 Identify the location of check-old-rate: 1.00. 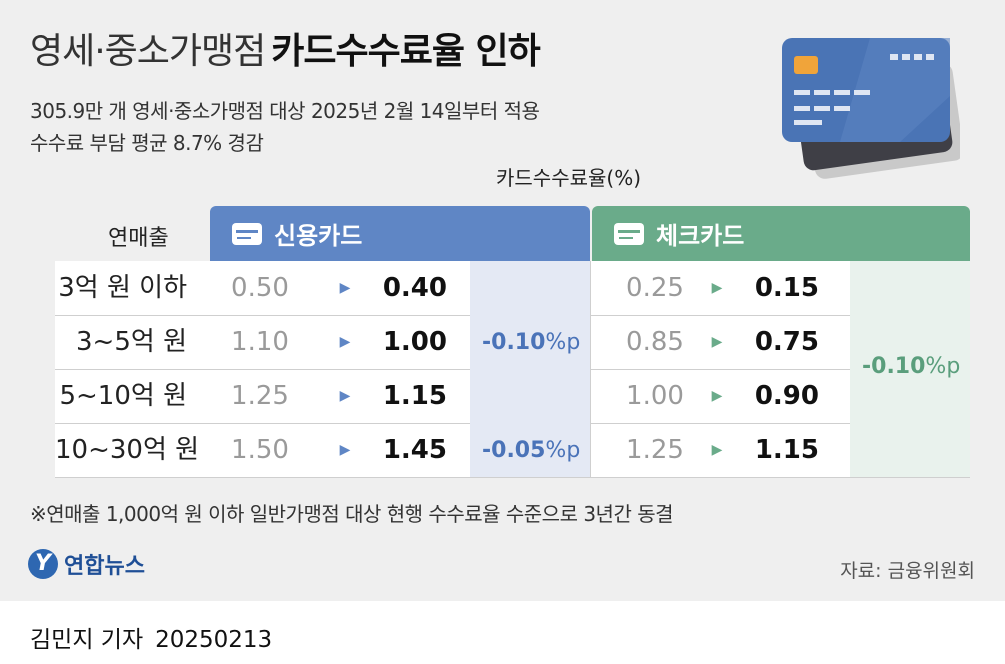
(655, 396).